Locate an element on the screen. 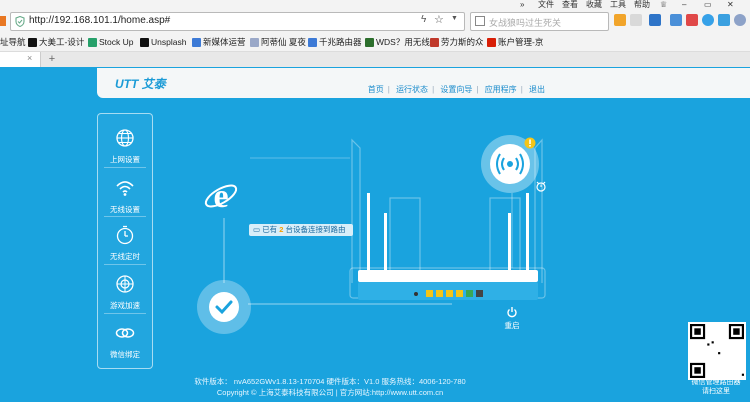 The width and height of the screenshot is (750, 402). shield-app-icon is located at coordinates (692, 20).